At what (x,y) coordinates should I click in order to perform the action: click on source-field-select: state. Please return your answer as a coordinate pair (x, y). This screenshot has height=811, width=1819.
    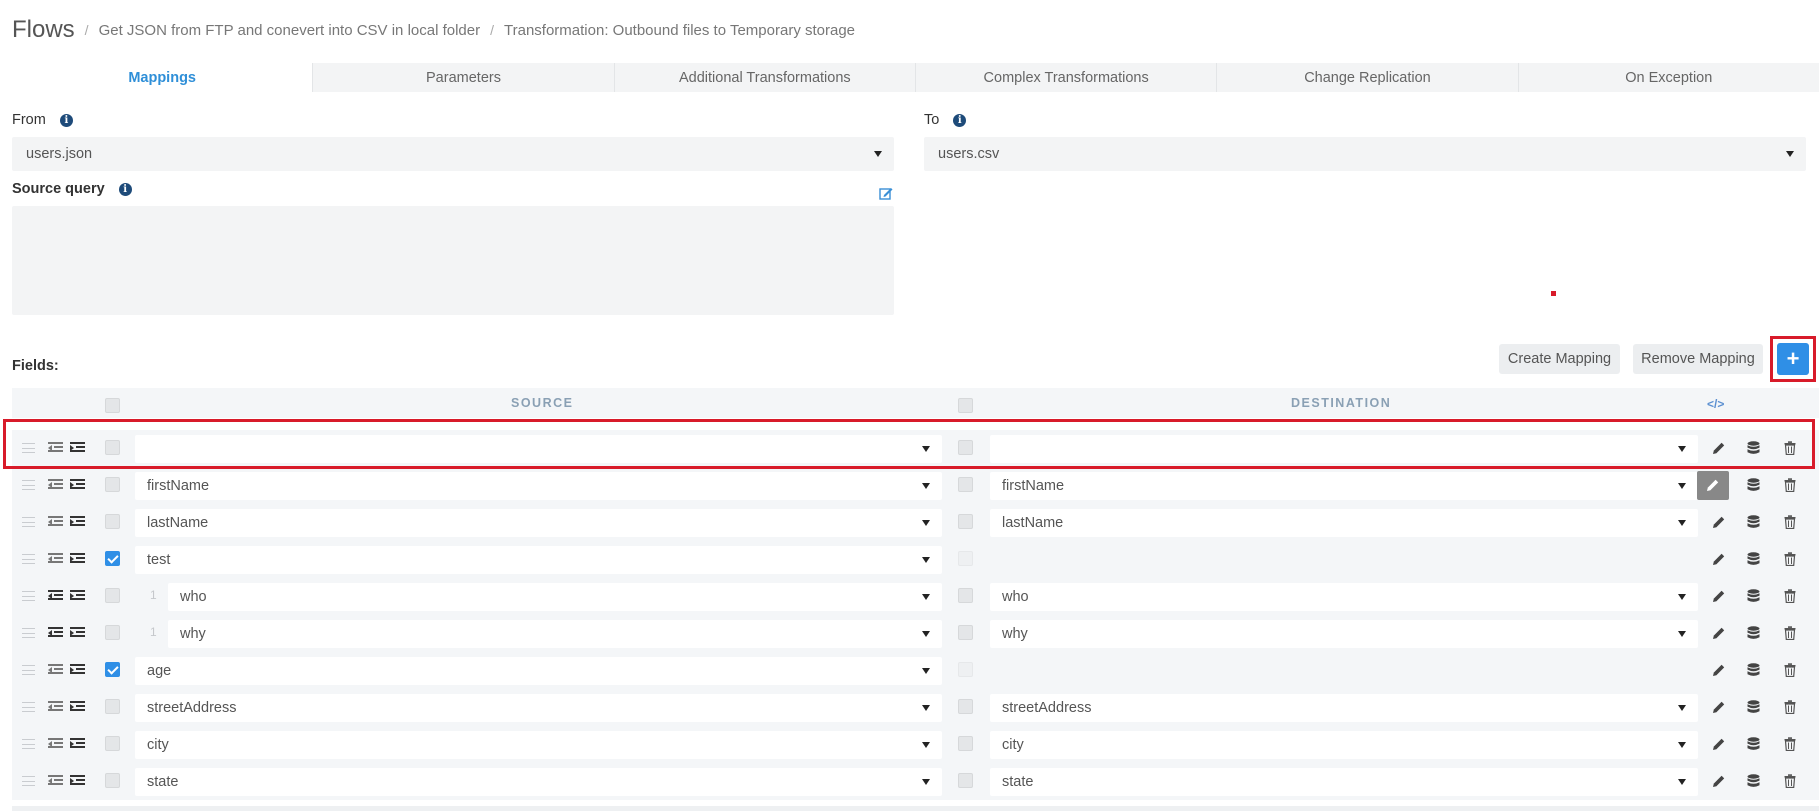
    Looking at the image, I should click on (538, 782).